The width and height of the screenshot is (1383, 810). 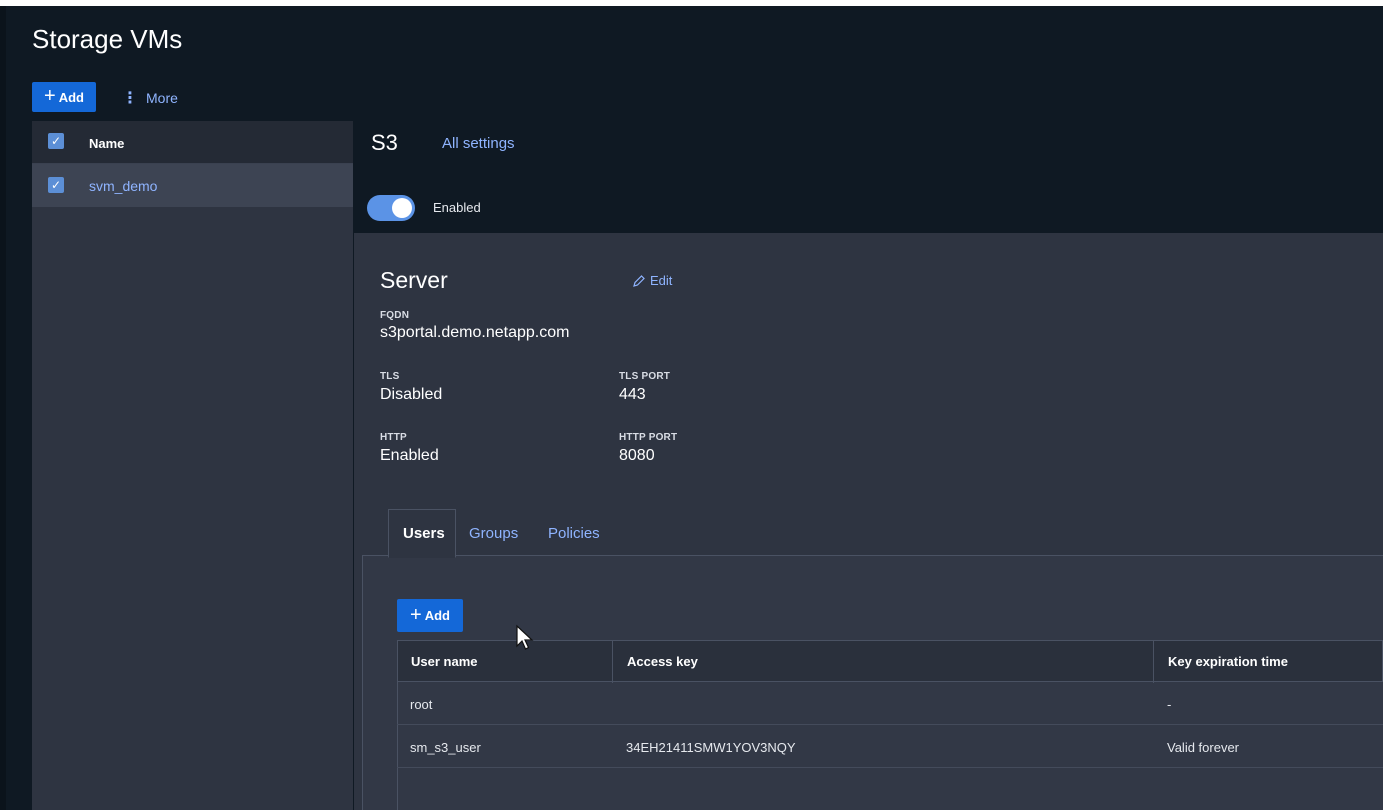 What do you see at coordinates (437, 615) in the screenshot?
I see `add-user-label: Add` at bounding box center [437, 615].